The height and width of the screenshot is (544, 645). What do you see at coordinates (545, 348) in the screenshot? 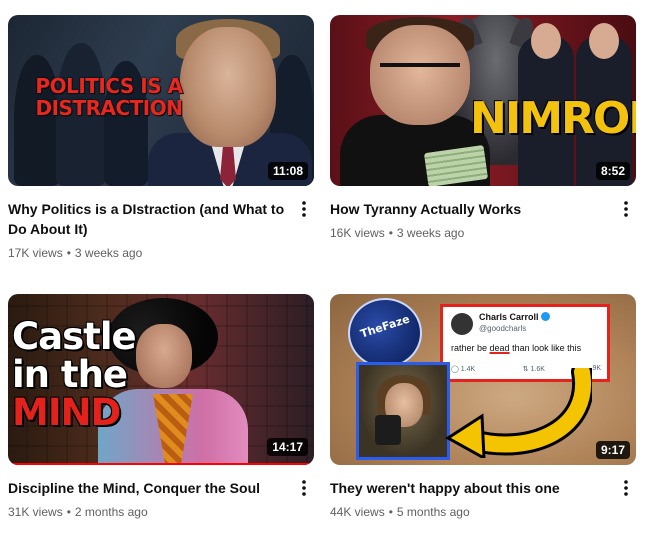
I see `tweet-text-part: than look like this` at bounding box center [545, 348].